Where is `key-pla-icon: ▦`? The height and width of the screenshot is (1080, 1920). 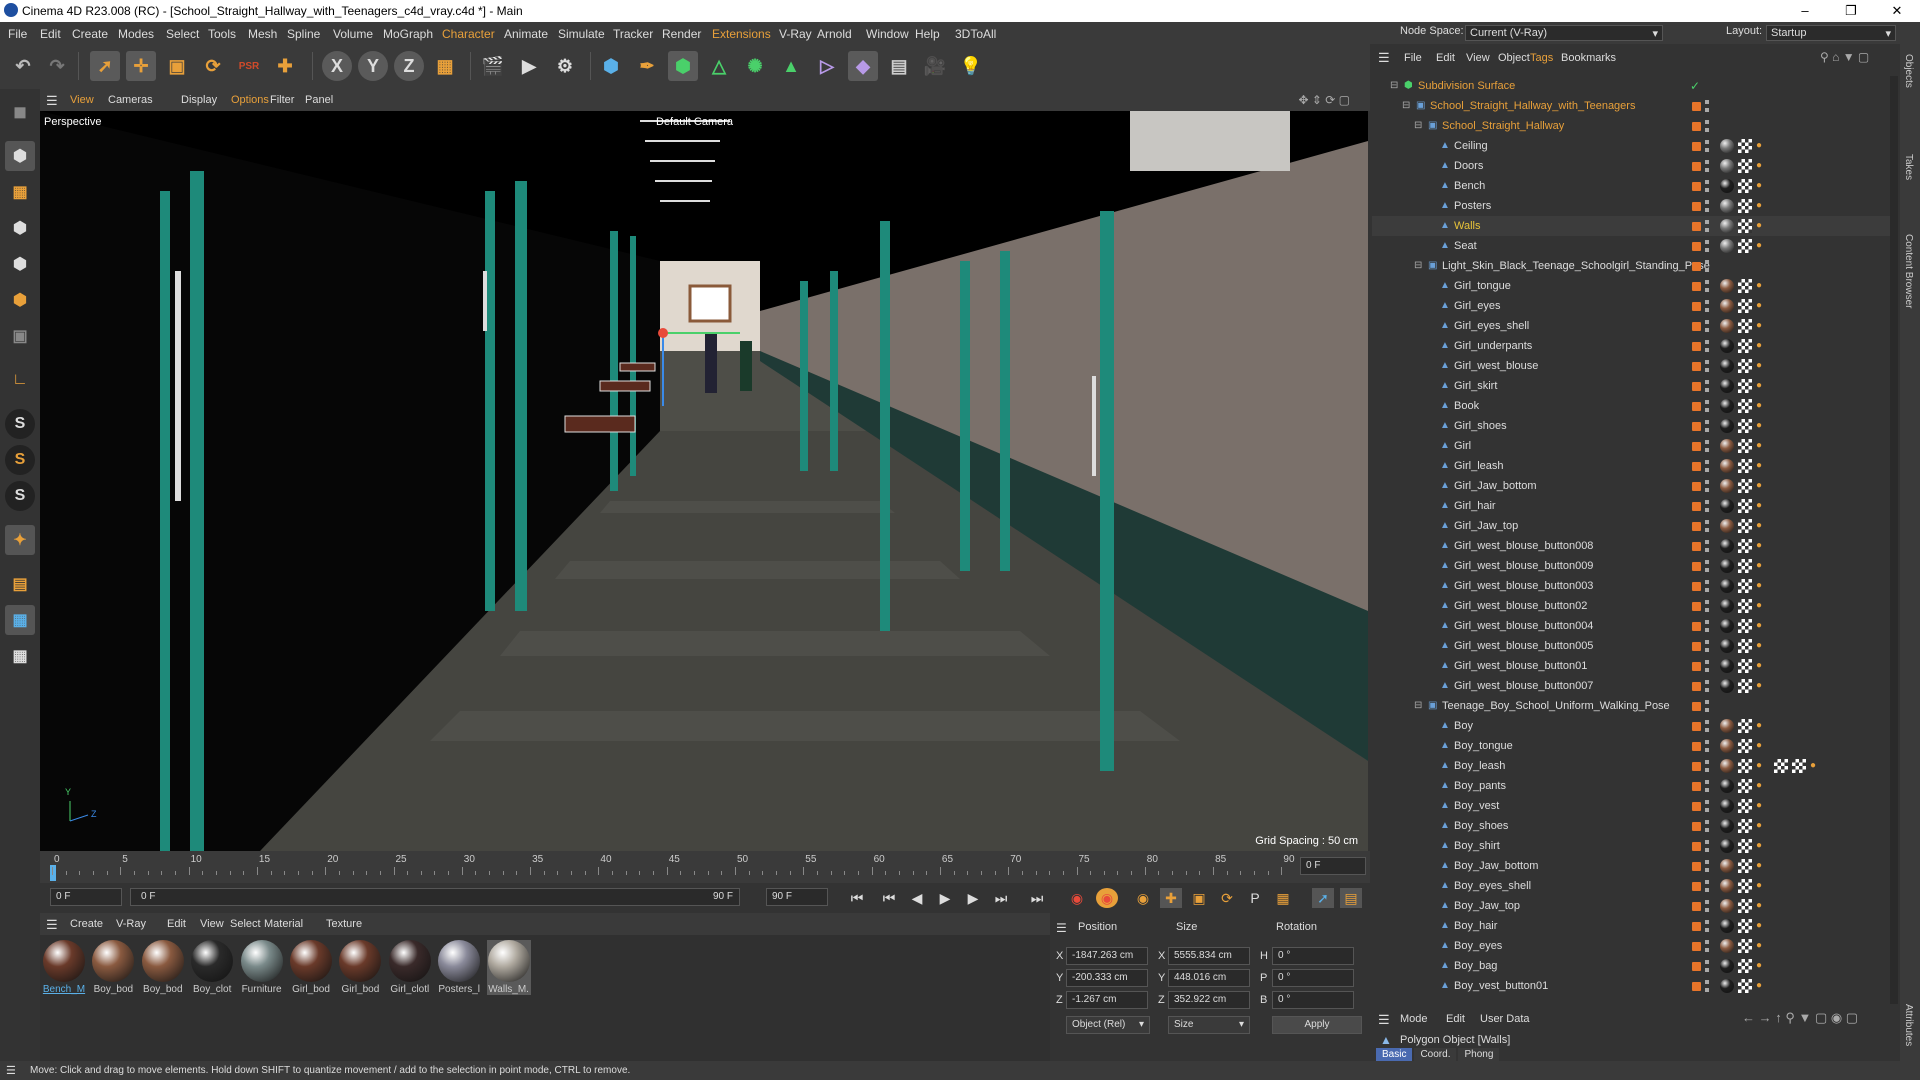
key-pla-icon: ▦ is located at coordinates (1283, 898).